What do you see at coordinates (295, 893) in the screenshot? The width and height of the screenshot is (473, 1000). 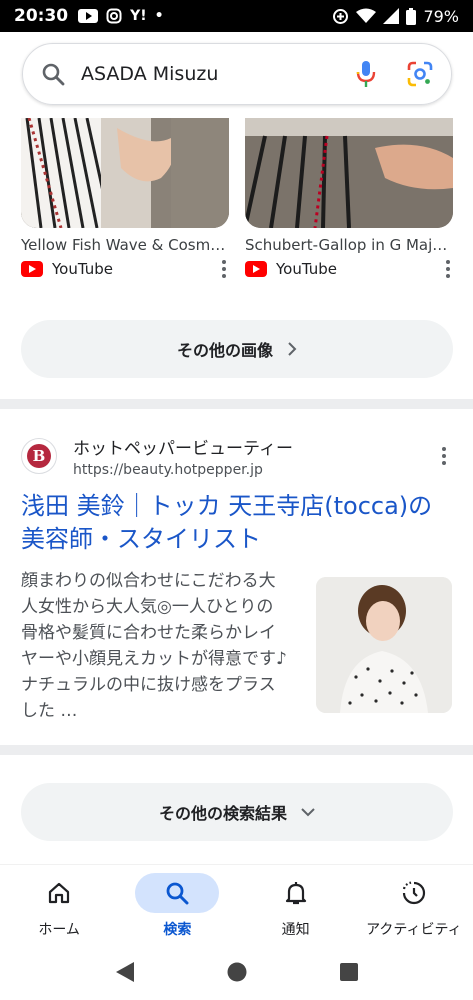 I see `bell-icon` at bounding box center [295, 893].